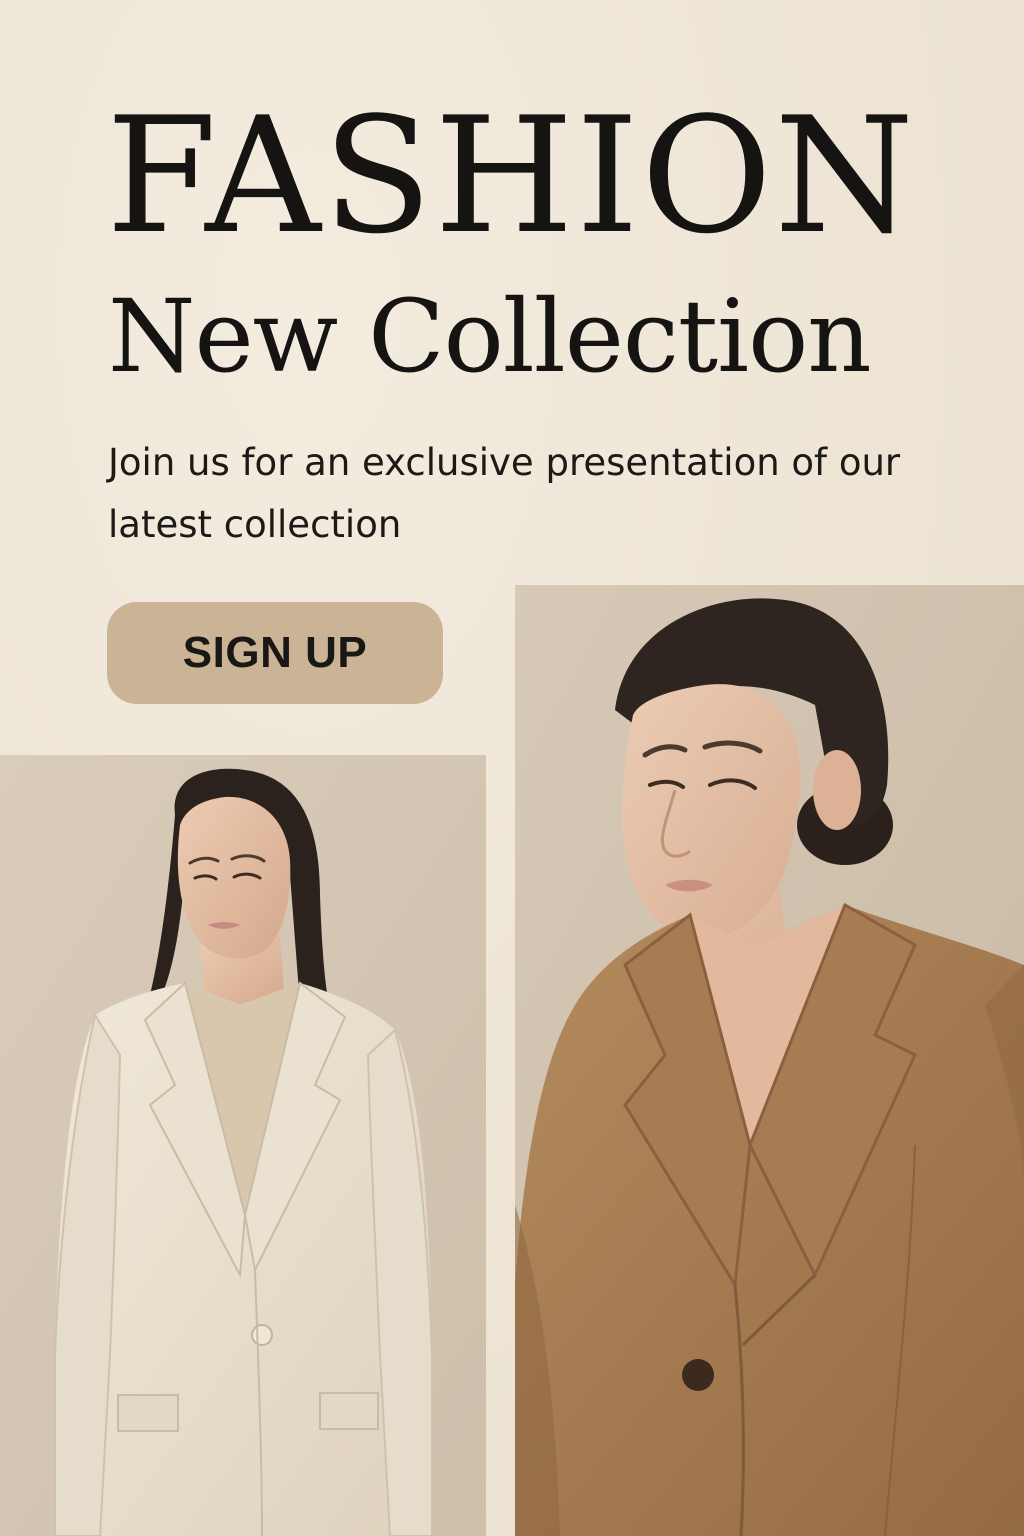  What do you see at coordinates (275, 653) in the screenshot?
I see `sign-up-button: SIGN UP` at bounding box center [275, 653].